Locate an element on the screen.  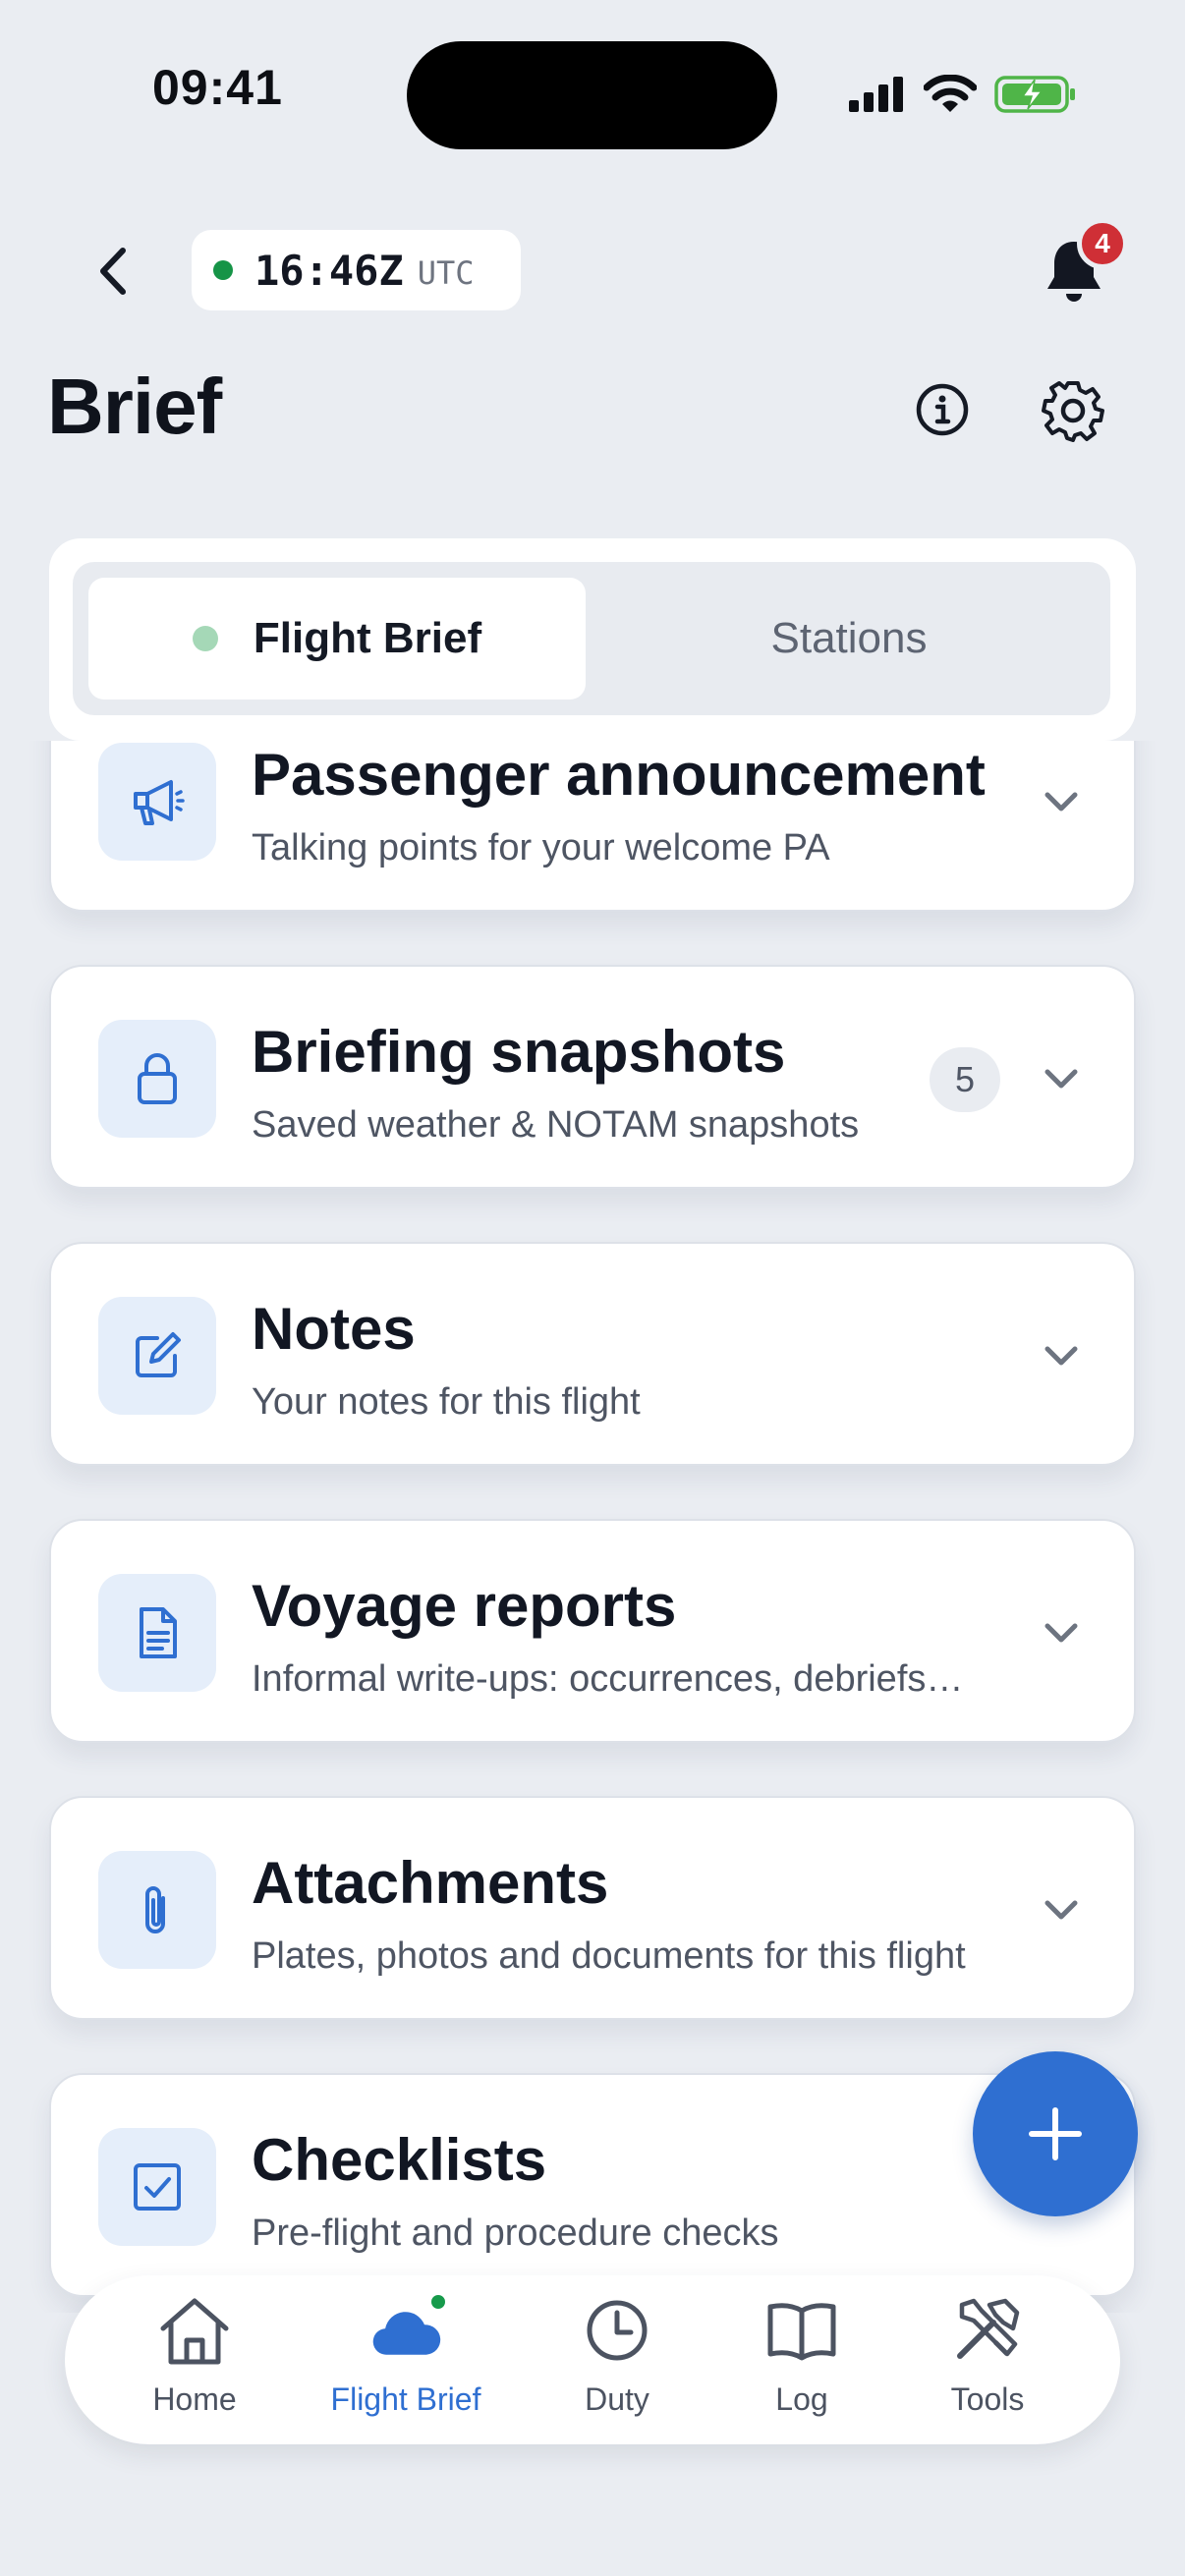
item-title: Notes is located at coordinates (334, 1329).